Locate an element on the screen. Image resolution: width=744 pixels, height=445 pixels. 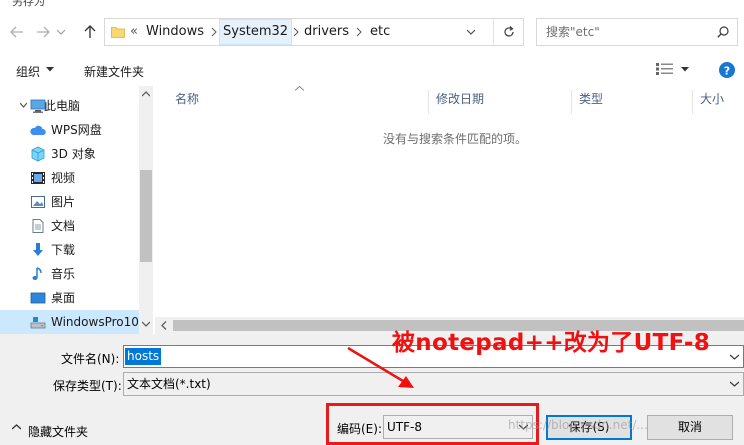
annotation-text: 被notepad++改为了UTF-8 is located at coordinates (551, 343).